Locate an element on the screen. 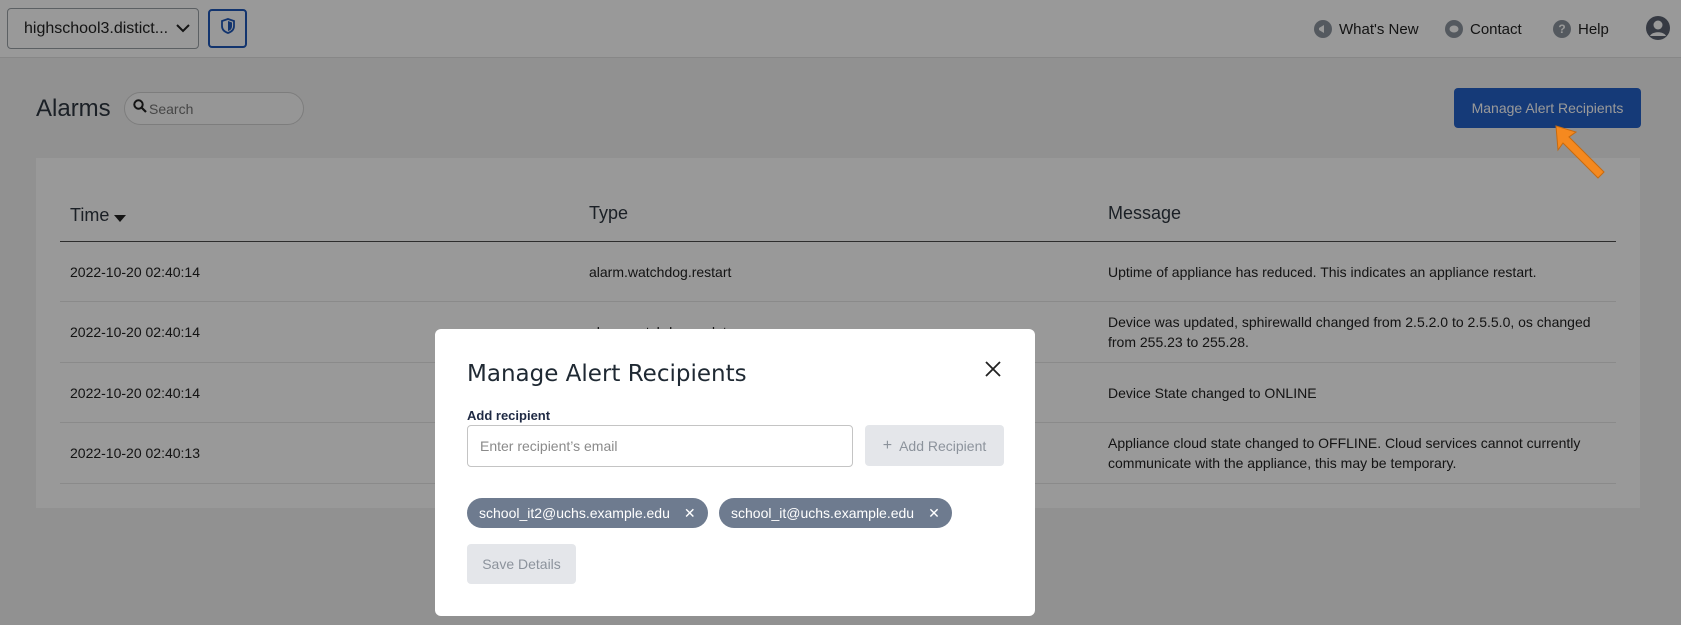 The height and width of the screenshot is (625, 1681). recipient-email-input is located at coordinates (660, 446).